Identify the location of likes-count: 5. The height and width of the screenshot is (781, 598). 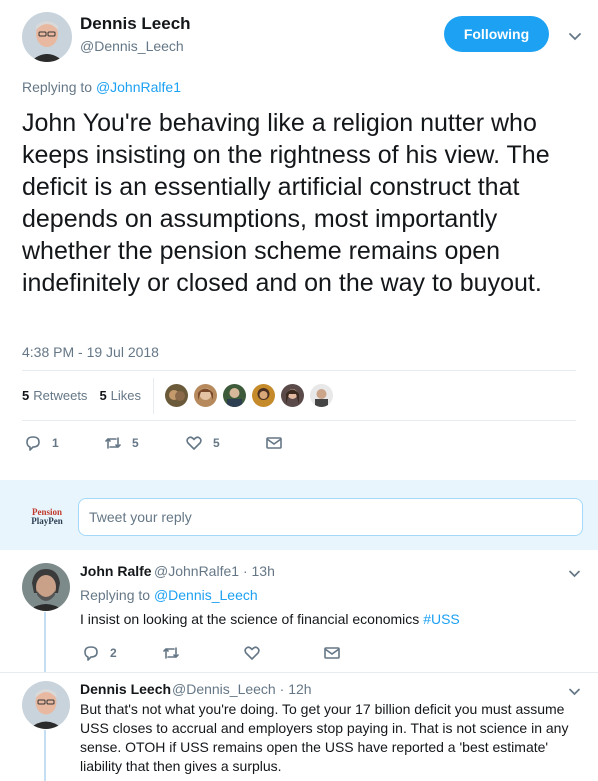
(103, 395).